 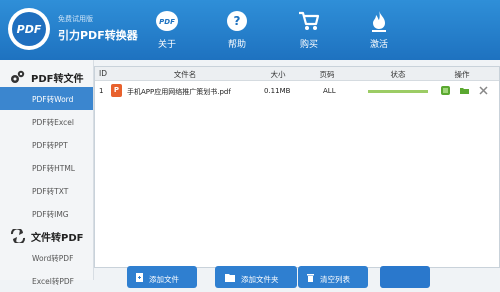 I want to click on sidebar-item-label: PDF转Word, so click(x=53, y=99).